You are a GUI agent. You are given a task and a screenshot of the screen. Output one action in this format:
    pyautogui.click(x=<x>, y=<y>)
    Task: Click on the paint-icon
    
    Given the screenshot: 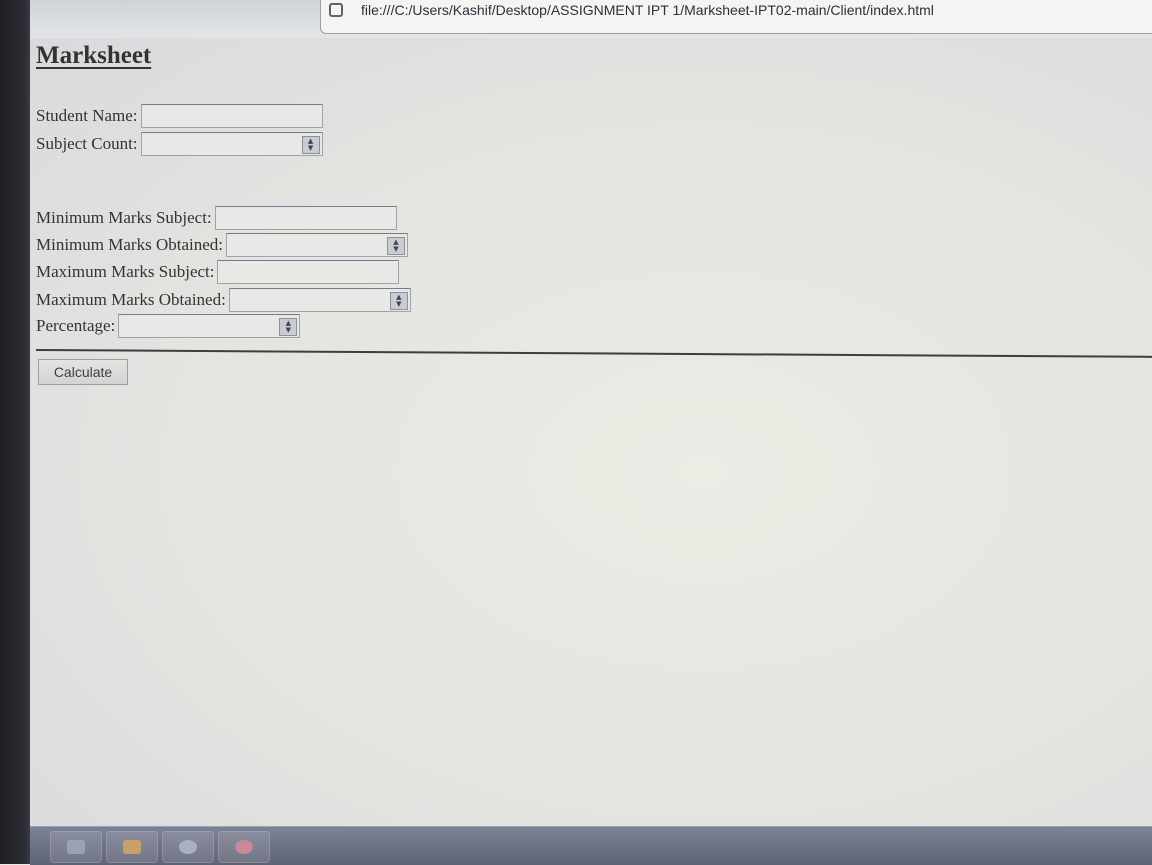 What is the action you would take?
    pyautogui.click(x=244, y=847)
    